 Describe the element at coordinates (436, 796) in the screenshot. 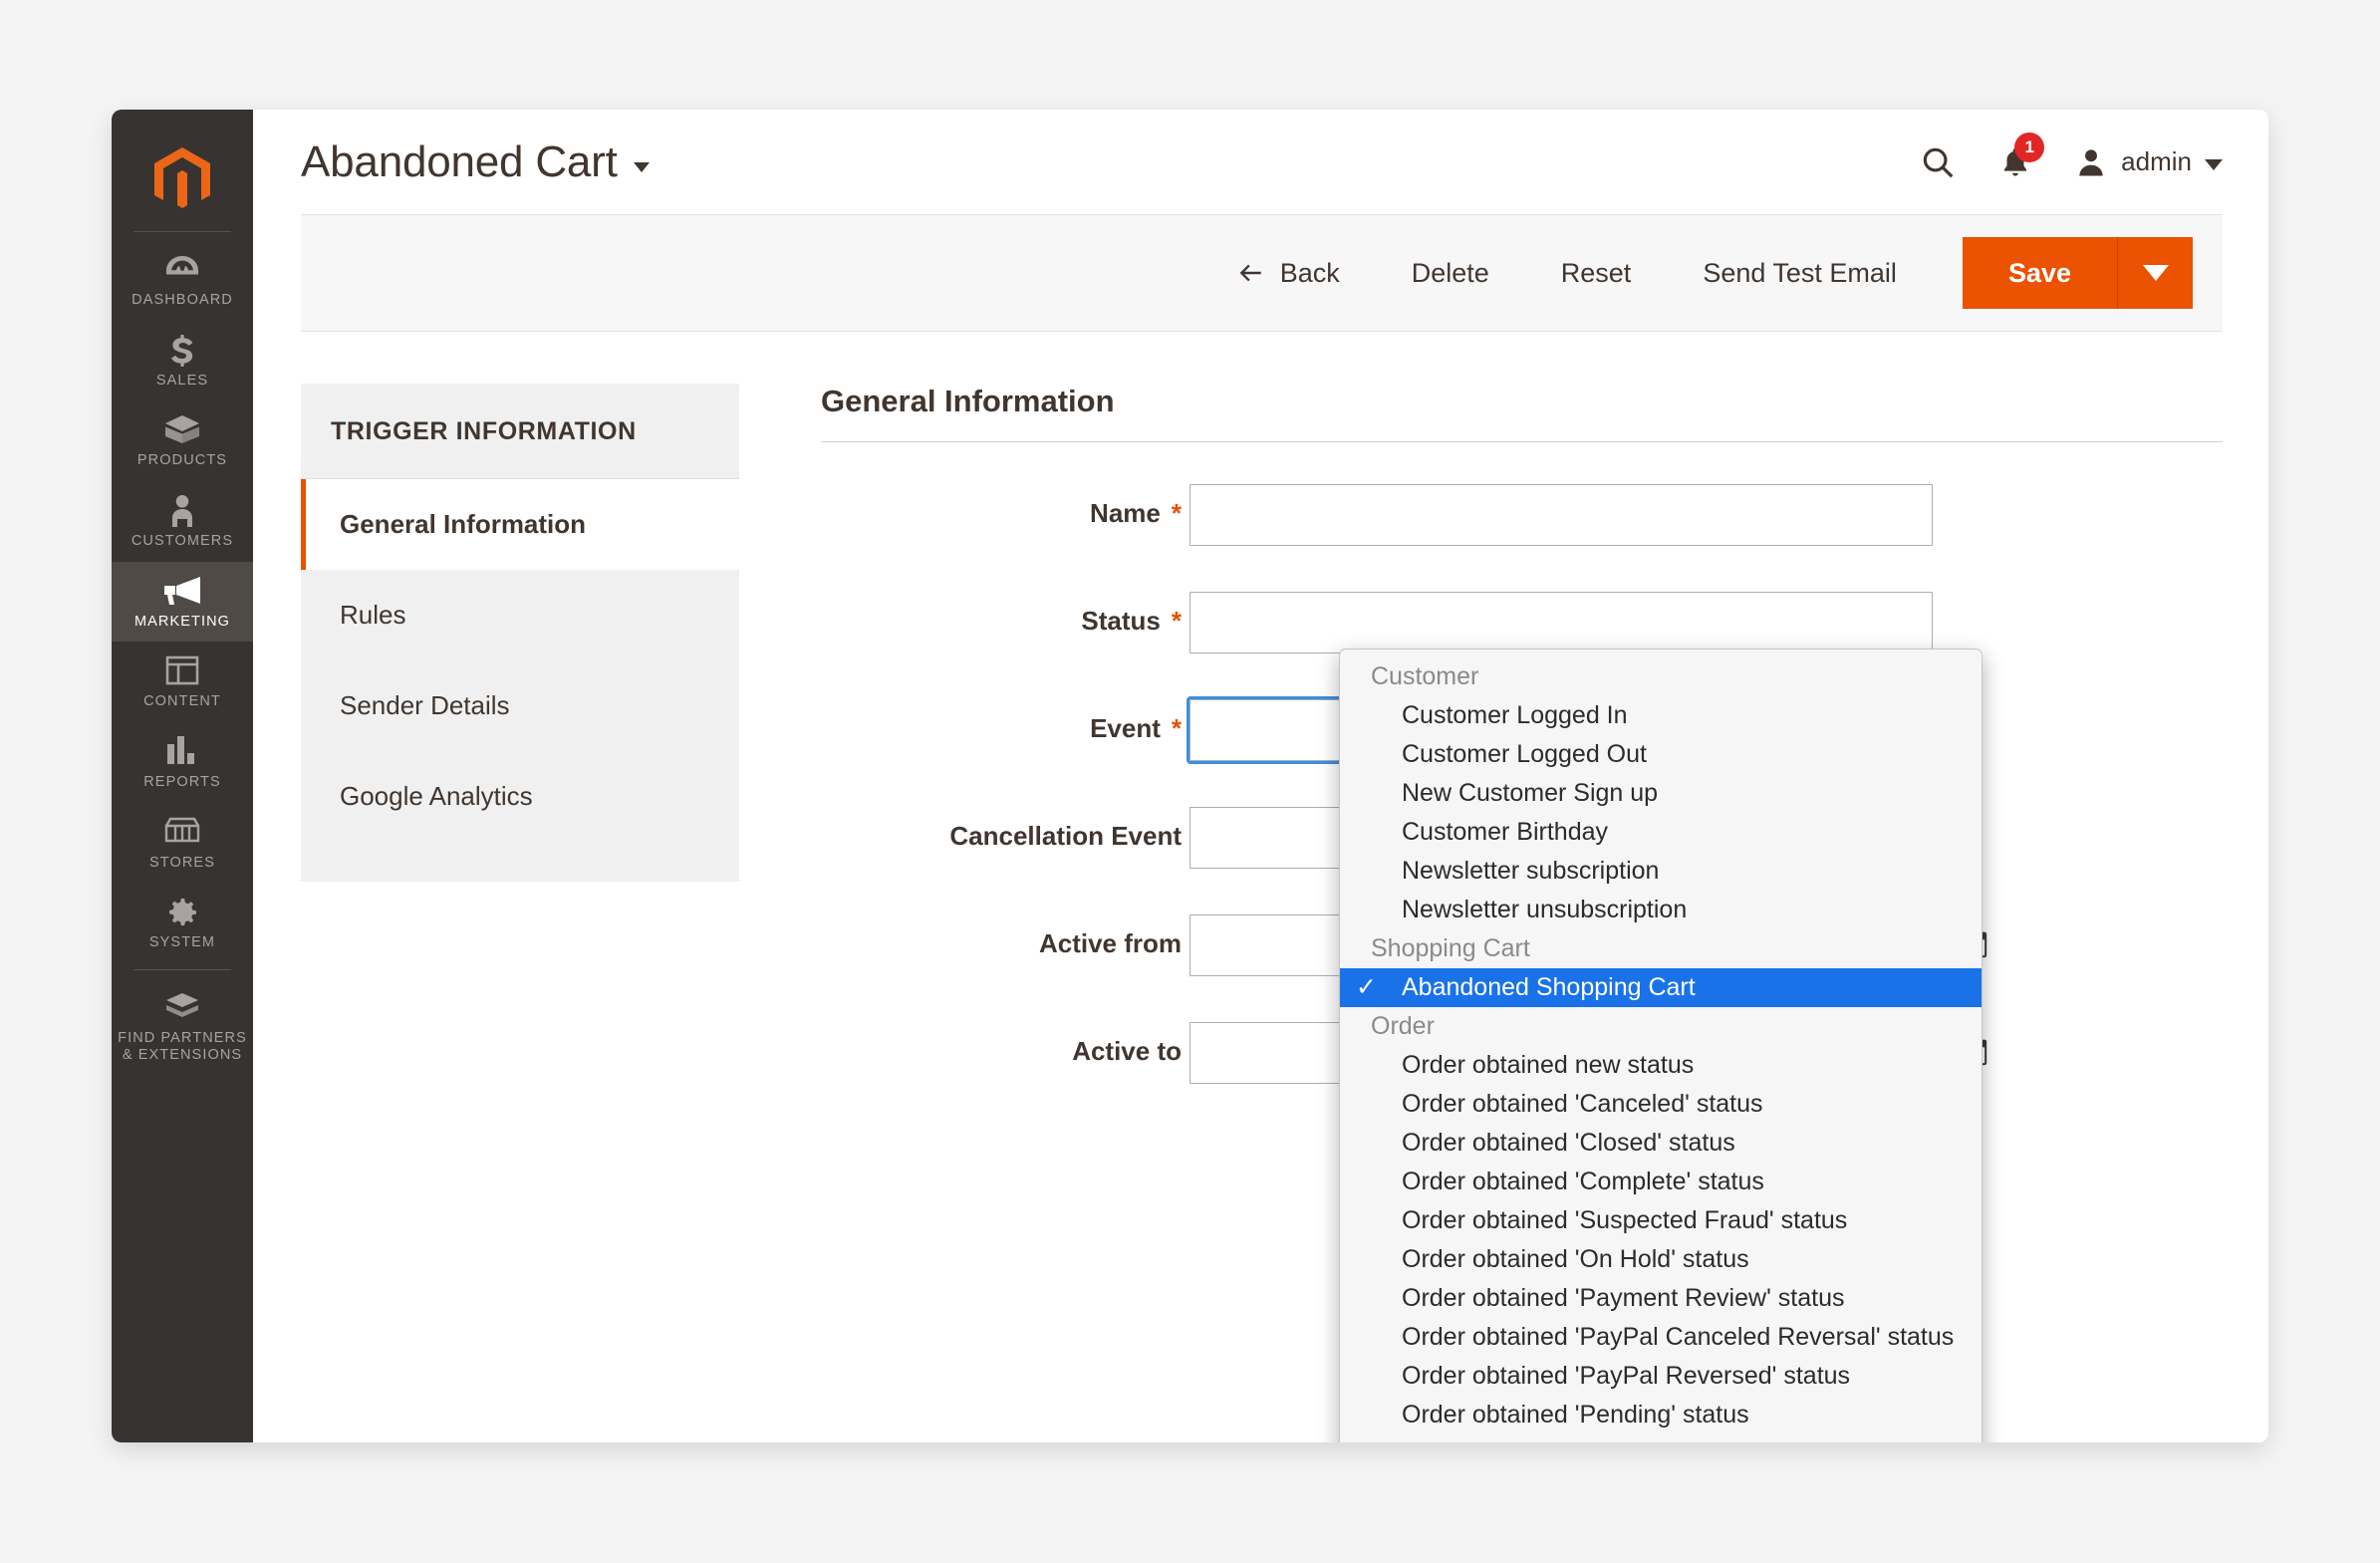

I see `trigger-tab-label: Google Analytics` at that location.